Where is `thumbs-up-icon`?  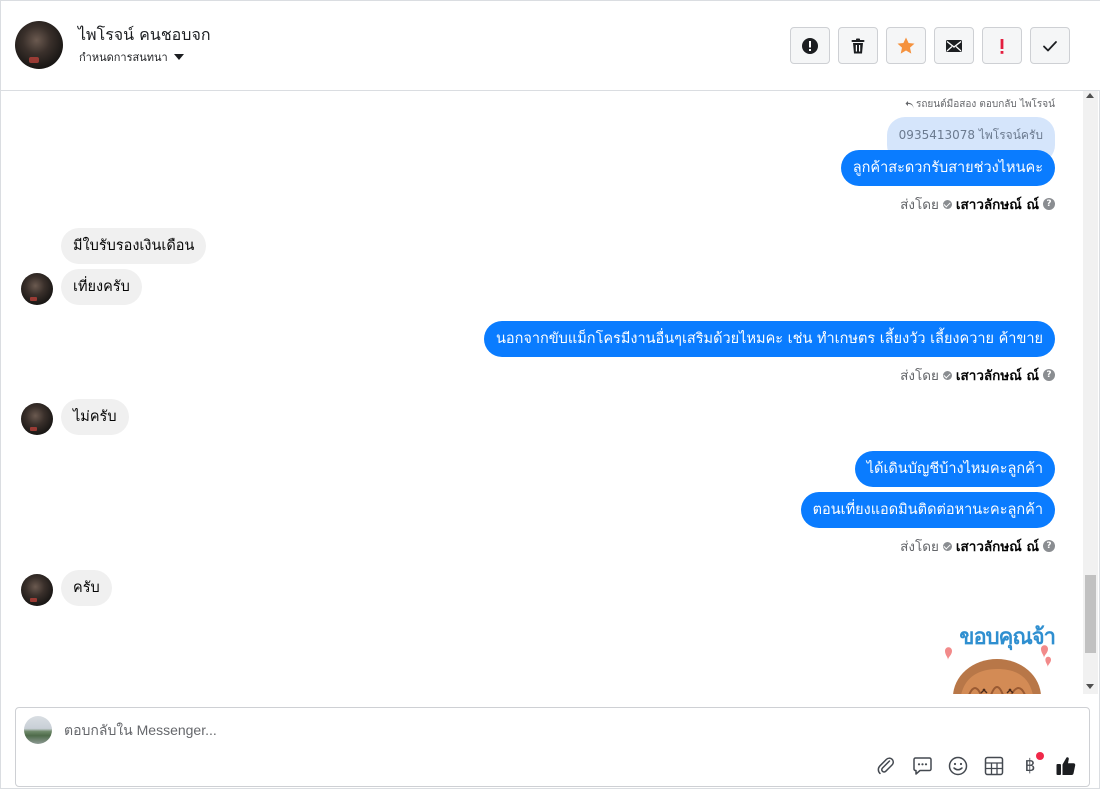 thumbs-up-icon is located at coordinates (1066, 766).